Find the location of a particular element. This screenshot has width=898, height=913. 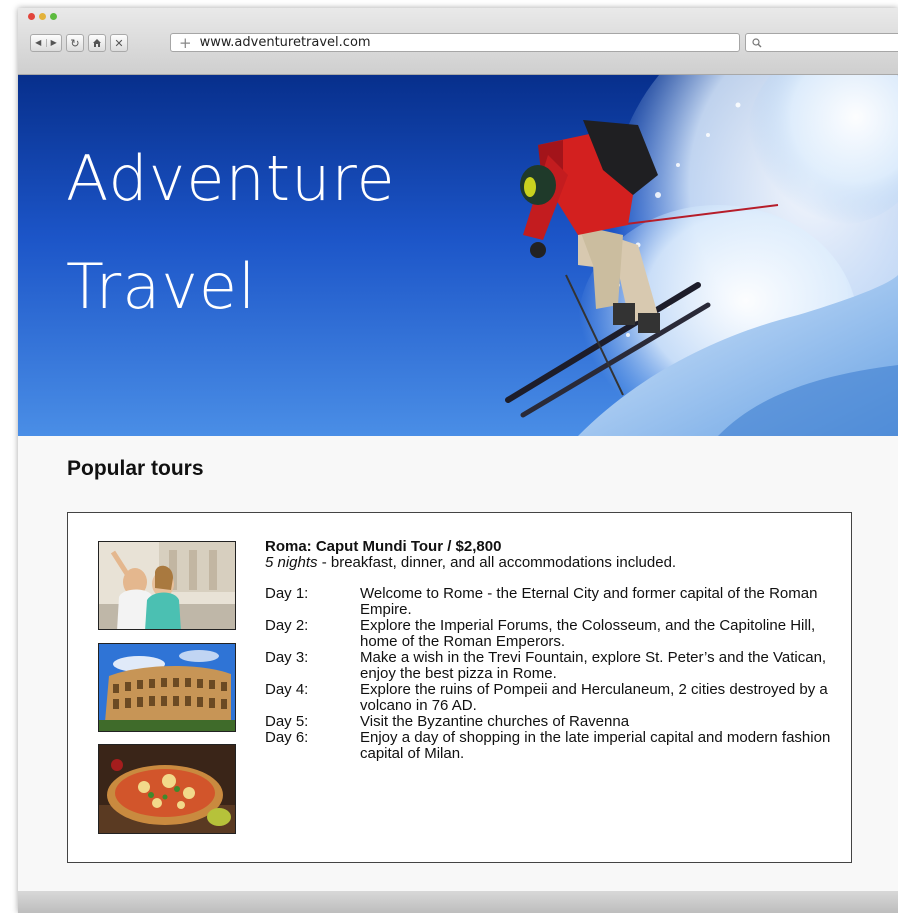

home-icon is located at coordinates (97, 43).